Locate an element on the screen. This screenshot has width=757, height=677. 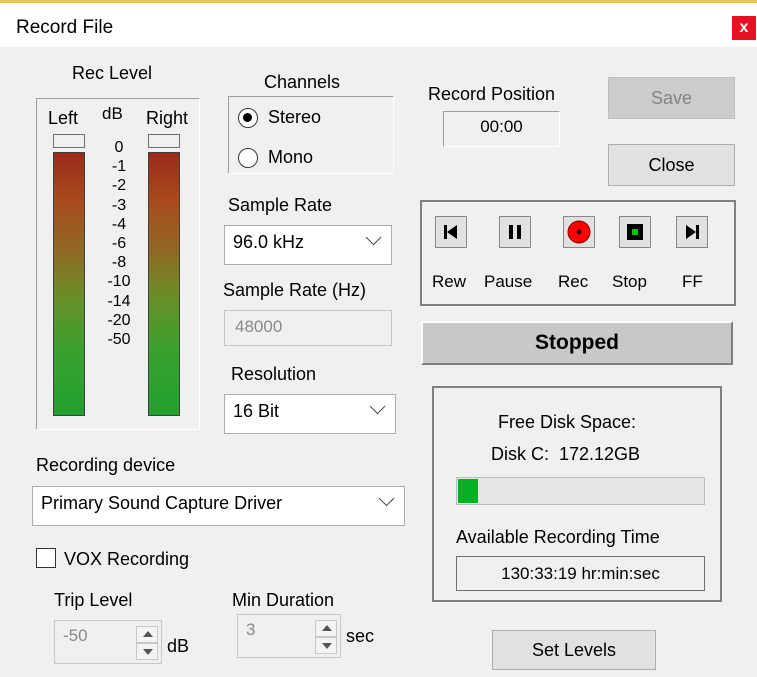
trip-level-stepper: -50 is located at coordinates (108, 642).